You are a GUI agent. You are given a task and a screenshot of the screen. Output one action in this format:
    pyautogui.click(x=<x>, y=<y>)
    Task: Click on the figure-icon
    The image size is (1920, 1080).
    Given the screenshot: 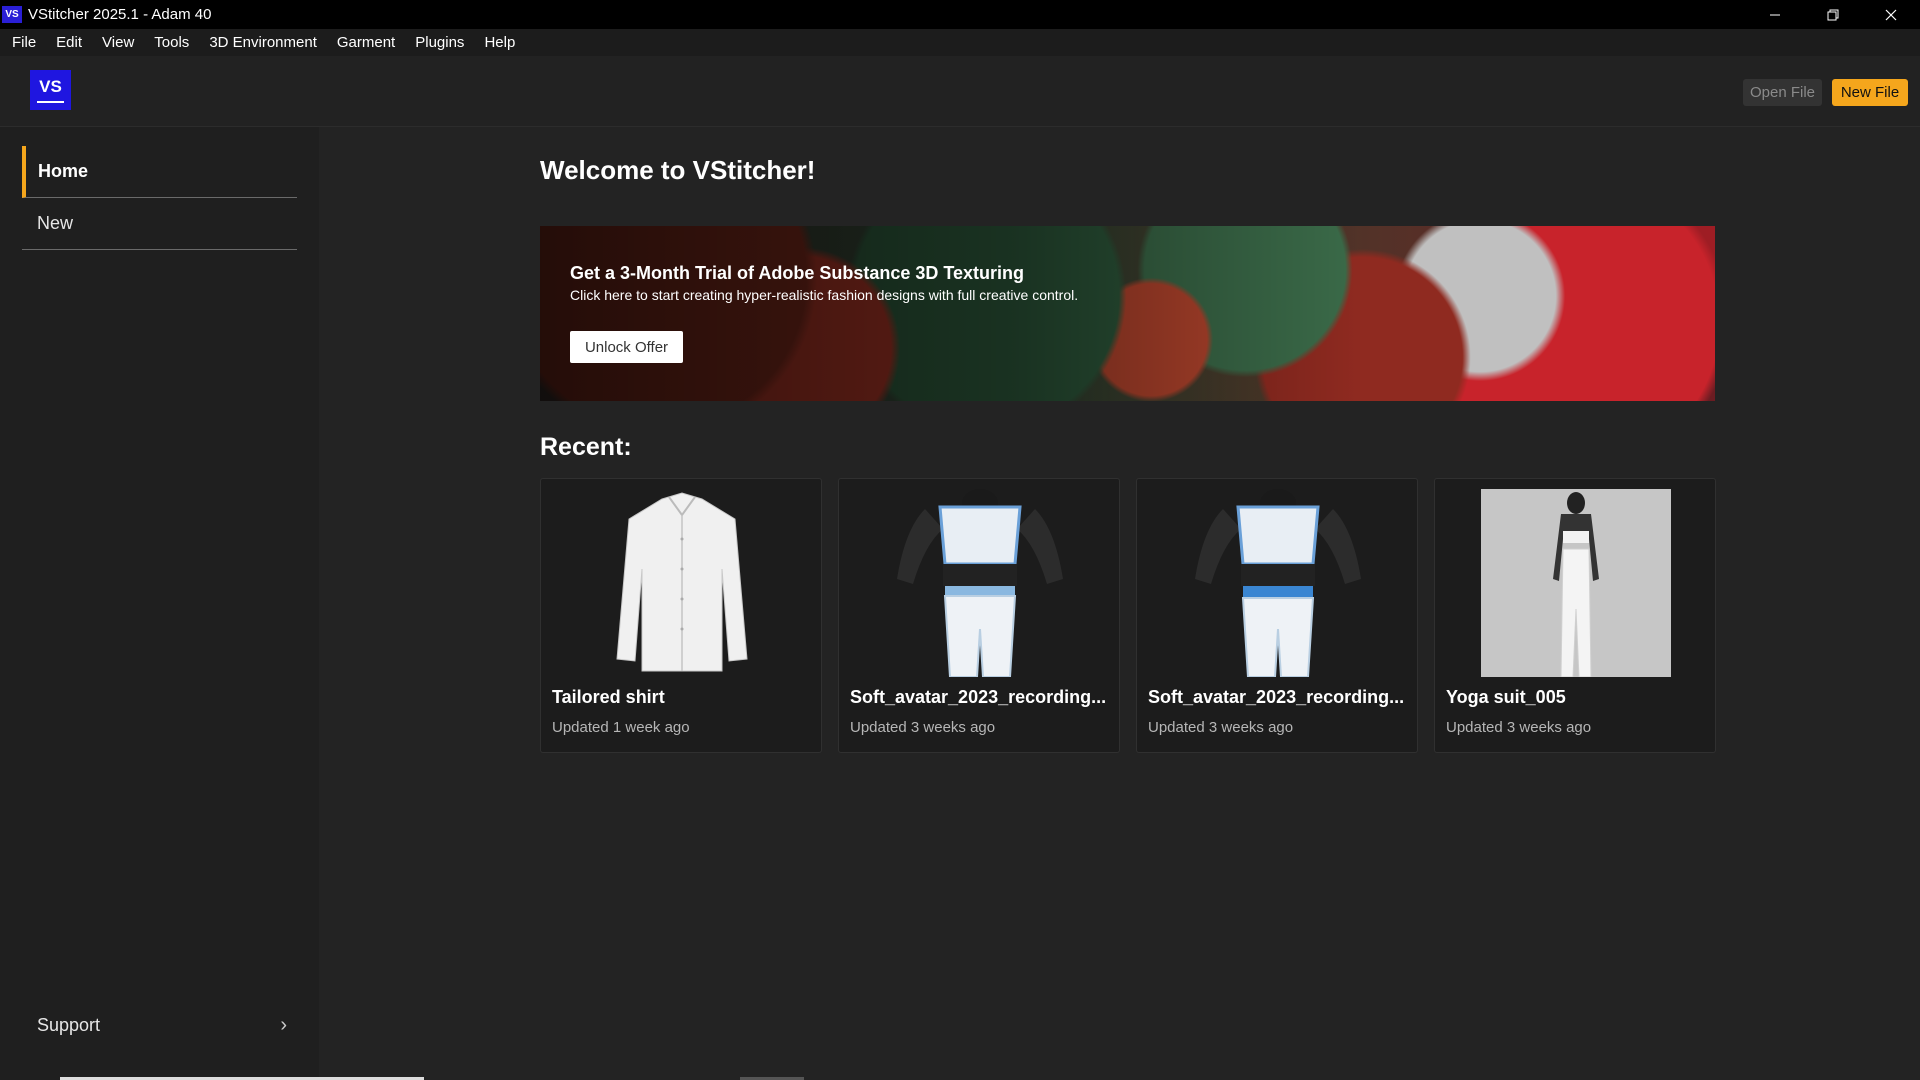 What is the action you would take?
    pyautogui.click(x=1576, y=584)
    